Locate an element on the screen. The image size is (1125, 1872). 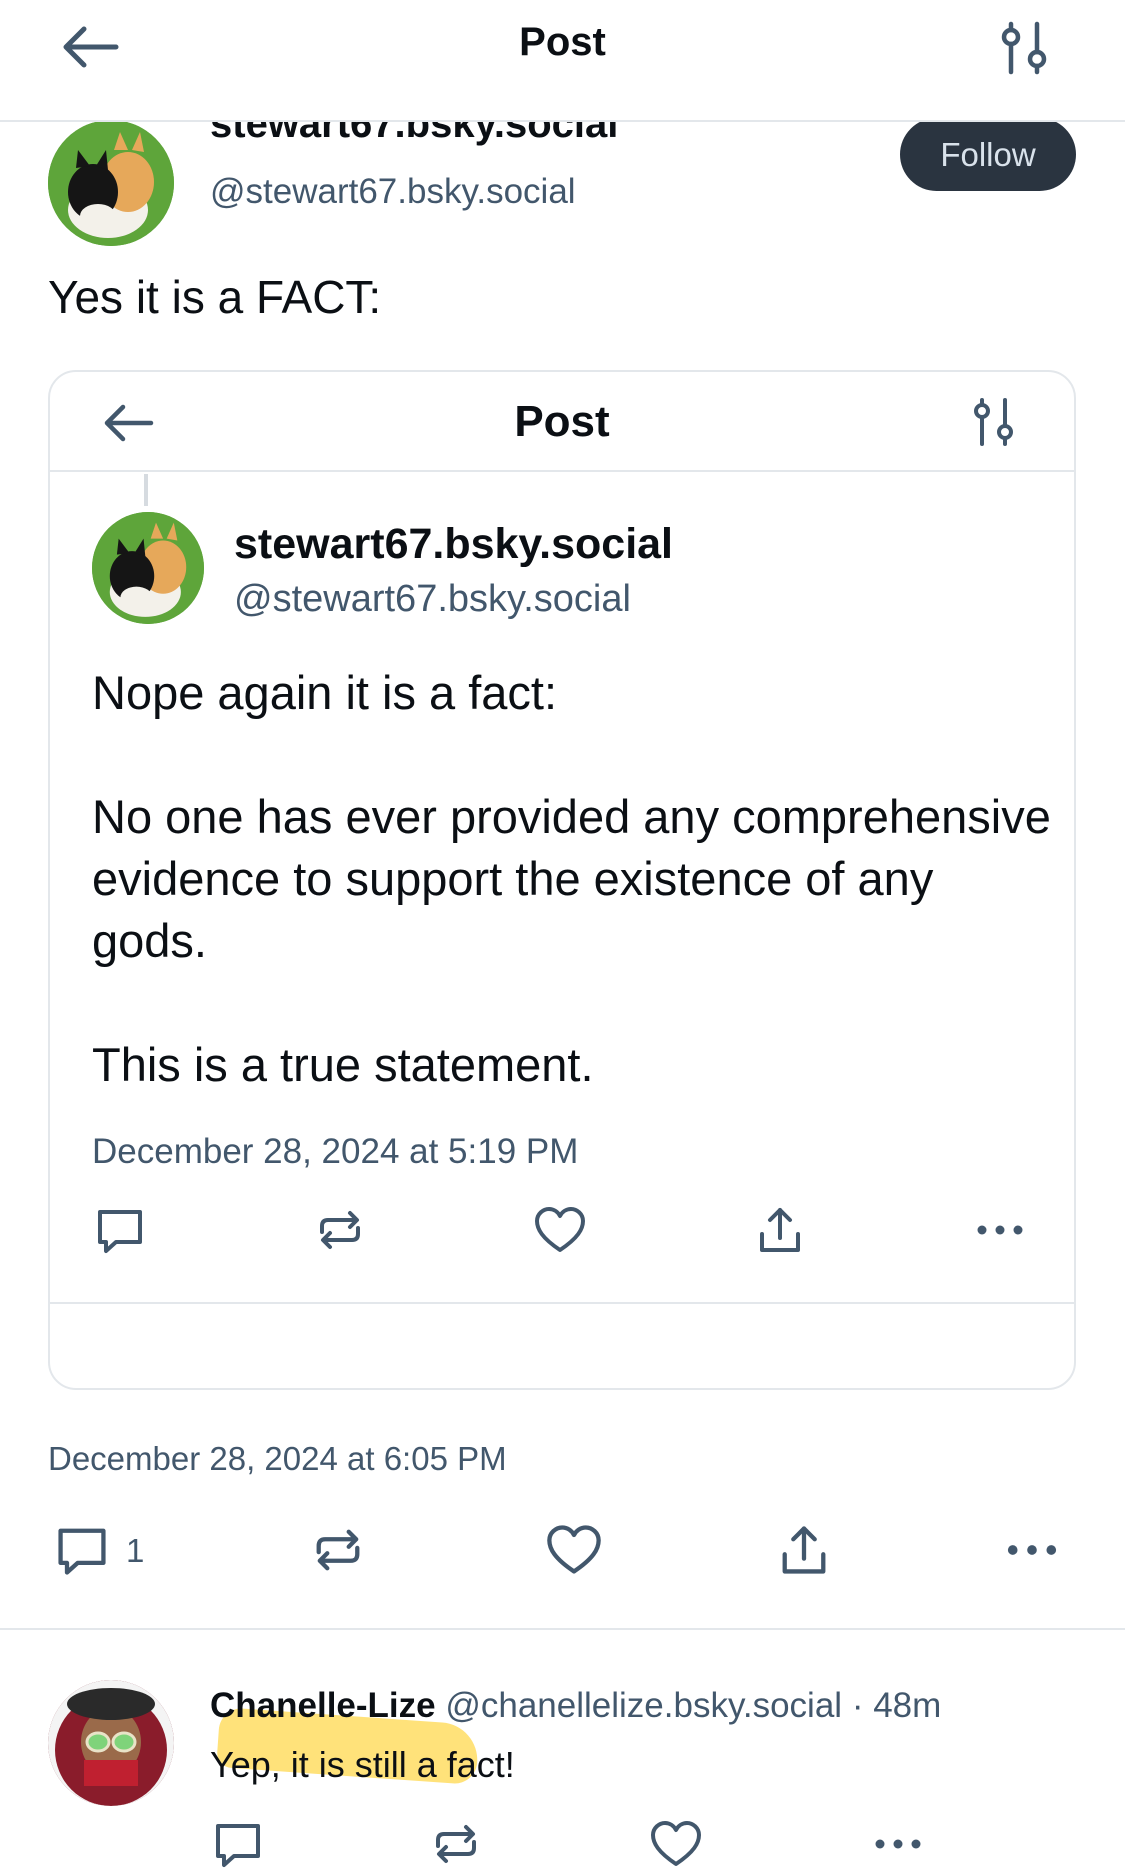
author-handle: @stewart67.bsky.social is located at coordinates (393, 192).